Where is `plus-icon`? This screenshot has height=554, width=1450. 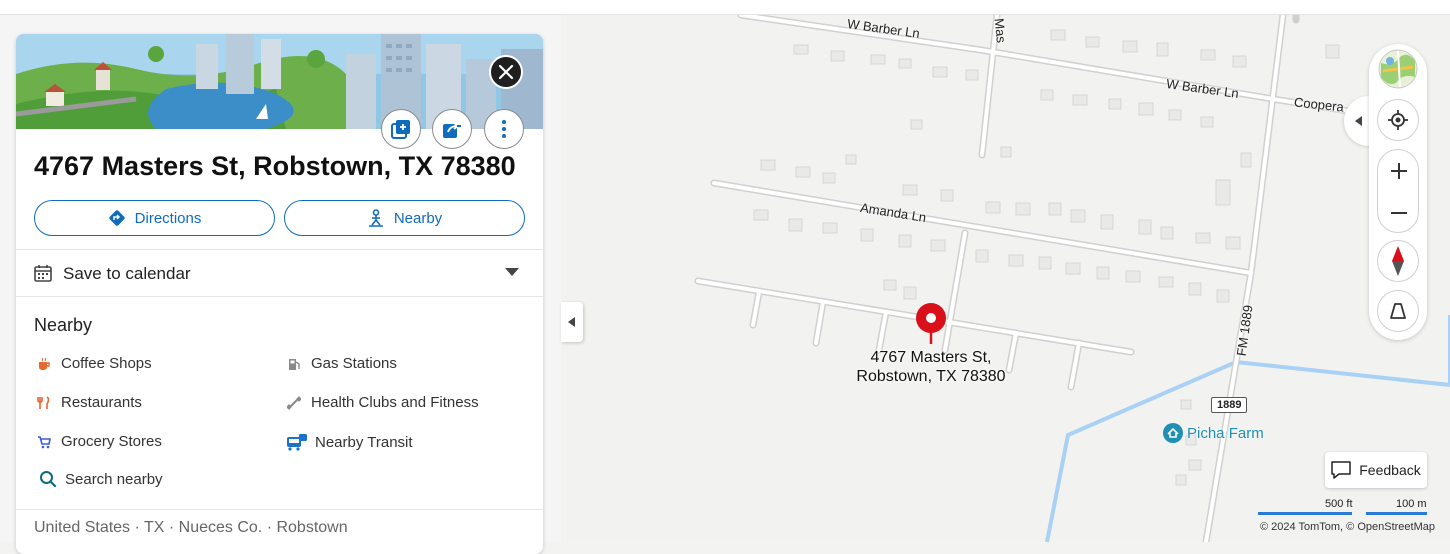 plus-icon is located at coordinates (1399, 171).